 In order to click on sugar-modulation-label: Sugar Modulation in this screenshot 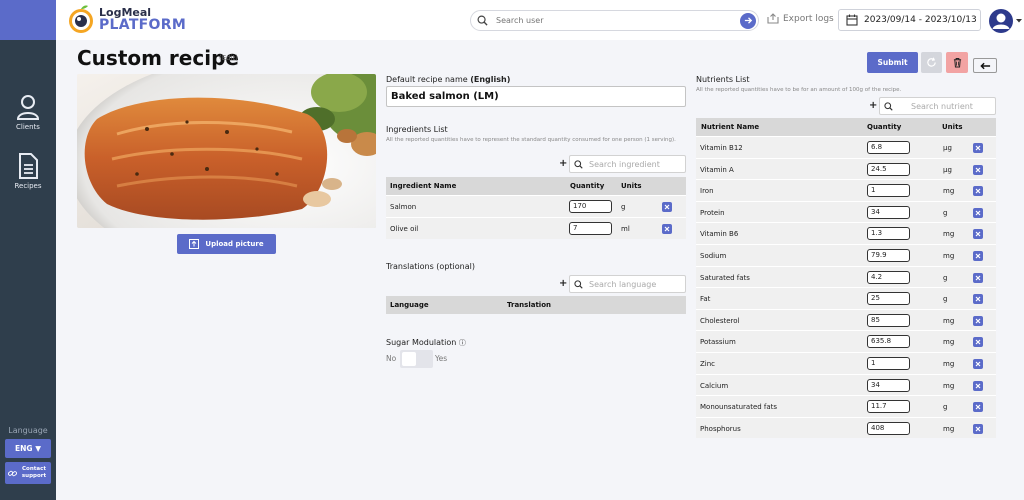, I will do `click(421, 342)`.